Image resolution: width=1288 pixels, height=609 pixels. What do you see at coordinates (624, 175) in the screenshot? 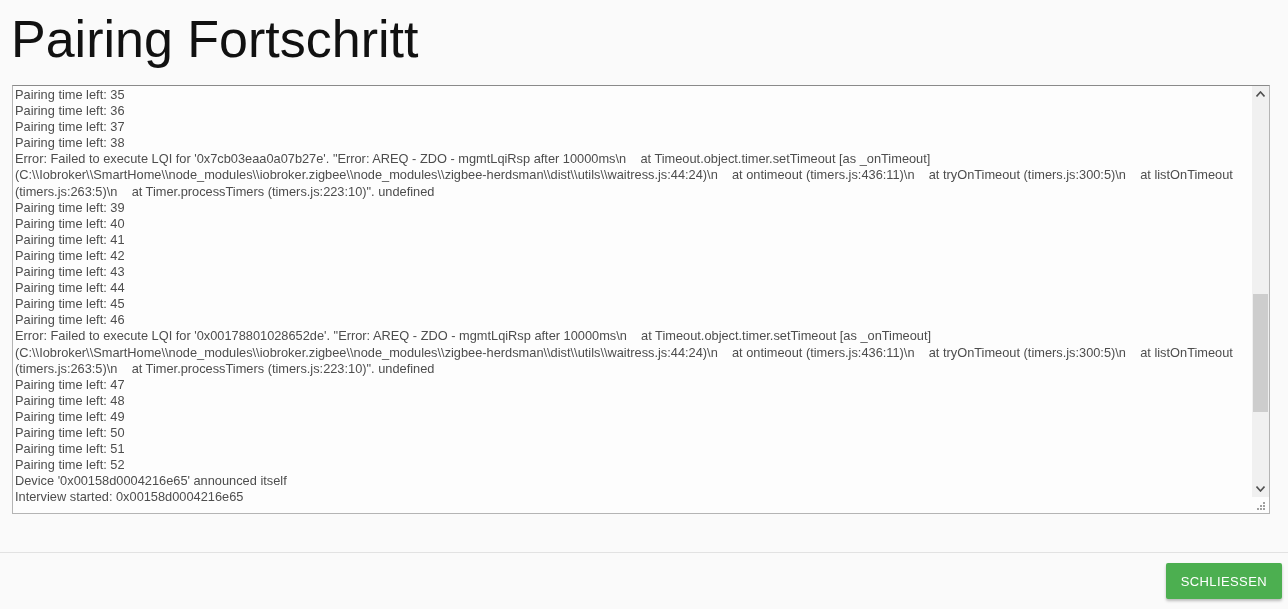
I see `log-line: Error: Failed to execute LQI for '0x7cb03eaa0a07b27e'. "Error: AREQ - ZDO - mgmtLqiRsp after 10000ms\n at Timeout.object.timer.setTimeout [as _onTimeout] (C:\\Iobroker\\SmartHome\\node_modules\\iobroker.zigbee\\node_modules\\zigbee-herdsman\\dist\\utils\\waitress.js:44:24)\n at ontimeout (timers.js:436:11)\n at tryOnTimeout (timers.js:300:5)\n at listOnTimeout (timers.js:263:5)\n at Timer.processTimers (timers.js:223:10)". undefined` at bounding box center [624, 175].